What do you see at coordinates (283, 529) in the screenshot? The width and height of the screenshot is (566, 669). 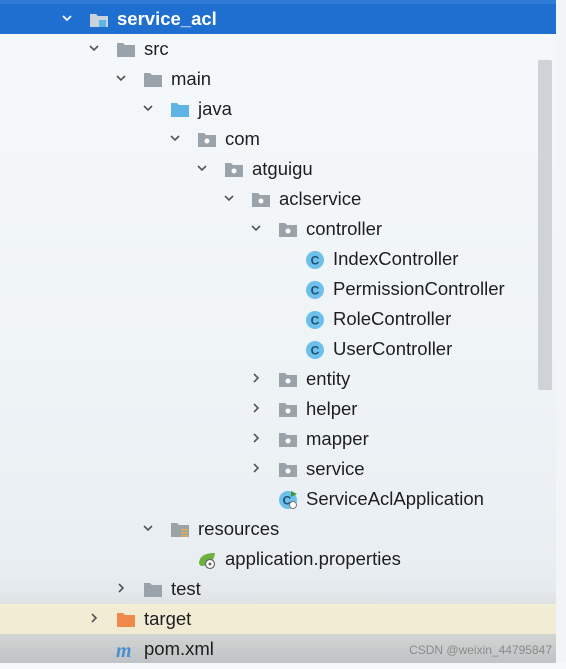 I see `tree-item-resources: resources` at bounding box center [283, 529].